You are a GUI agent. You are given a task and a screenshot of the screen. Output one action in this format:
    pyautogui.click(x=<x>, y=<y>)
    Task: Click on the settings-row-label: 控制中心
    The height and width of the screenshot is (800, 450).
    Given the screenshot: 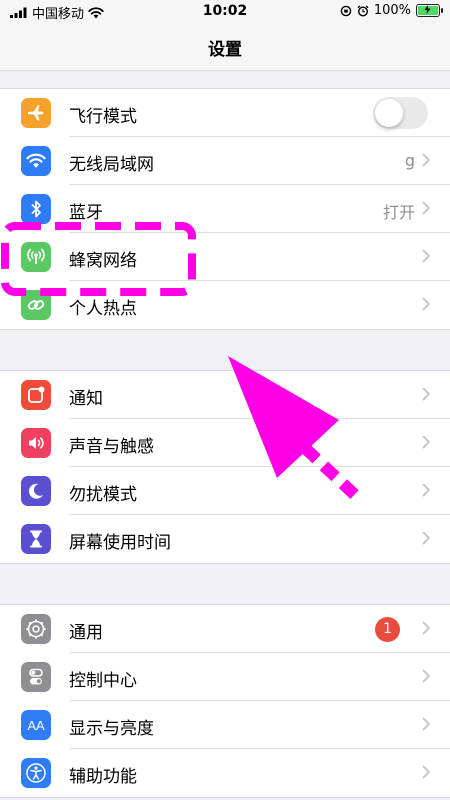 What is the action you would take?
    pyautogui.click(x=103, y=681)
    